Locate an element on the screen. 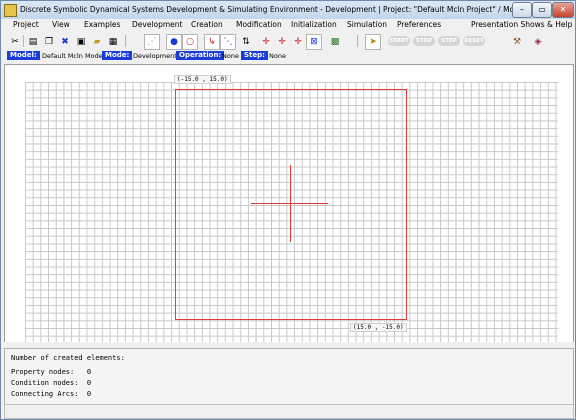 Image resolution: width=576 pixels, height=420 pixels. status-bar is located at coordinates (289, 411).